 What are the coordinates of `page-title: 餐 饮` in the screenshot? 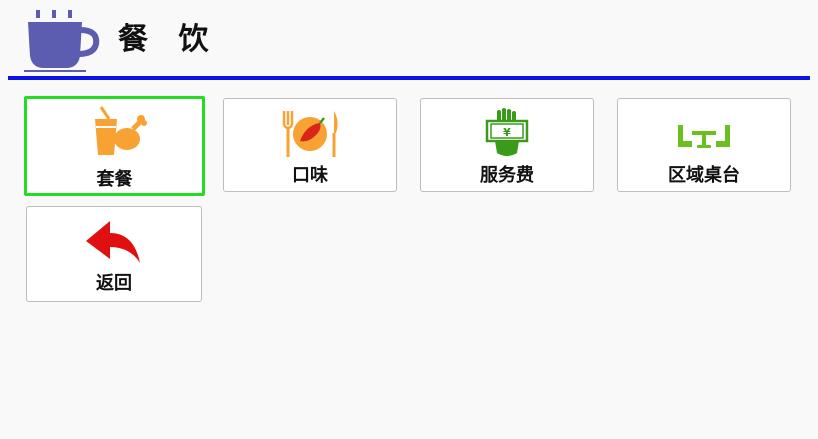 It's located at (168, 39).